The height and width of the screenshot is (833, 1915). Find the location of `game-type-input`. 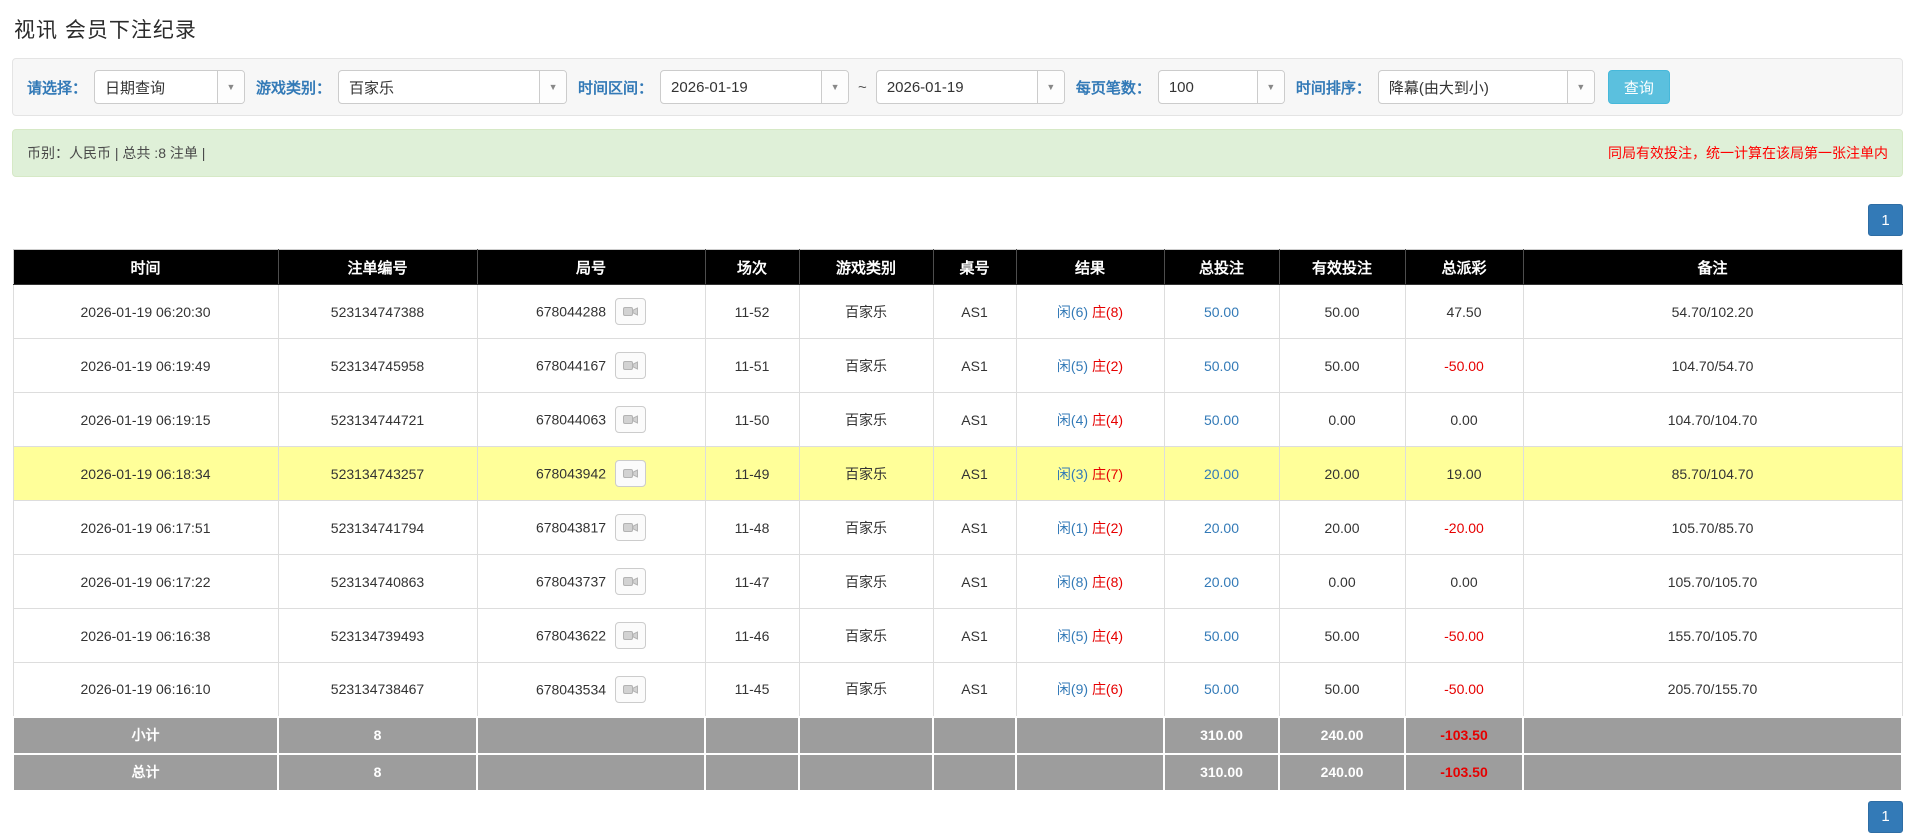

game-type-input is located at coordinates (439, 87).